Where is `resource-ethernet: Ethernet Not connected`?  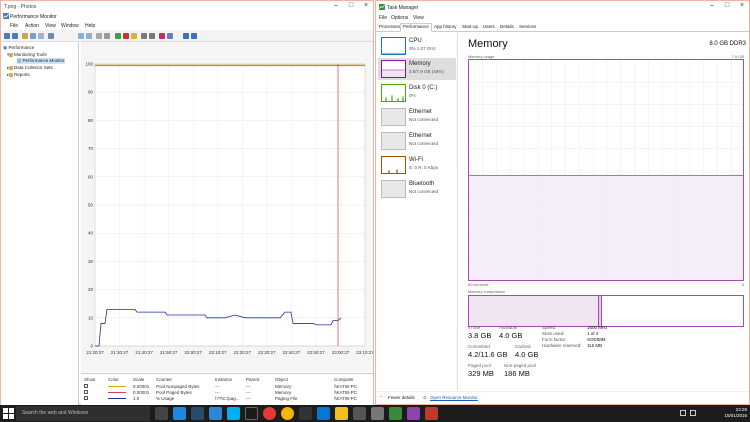
resource-ethernet: Ethernet Not connected is located at coordinates (417, 117).